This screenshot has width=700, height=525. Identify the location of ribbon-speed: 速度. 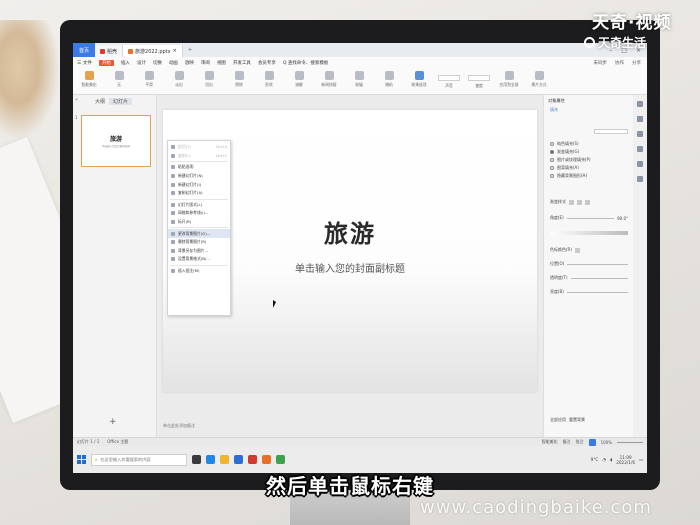
(479, 80).